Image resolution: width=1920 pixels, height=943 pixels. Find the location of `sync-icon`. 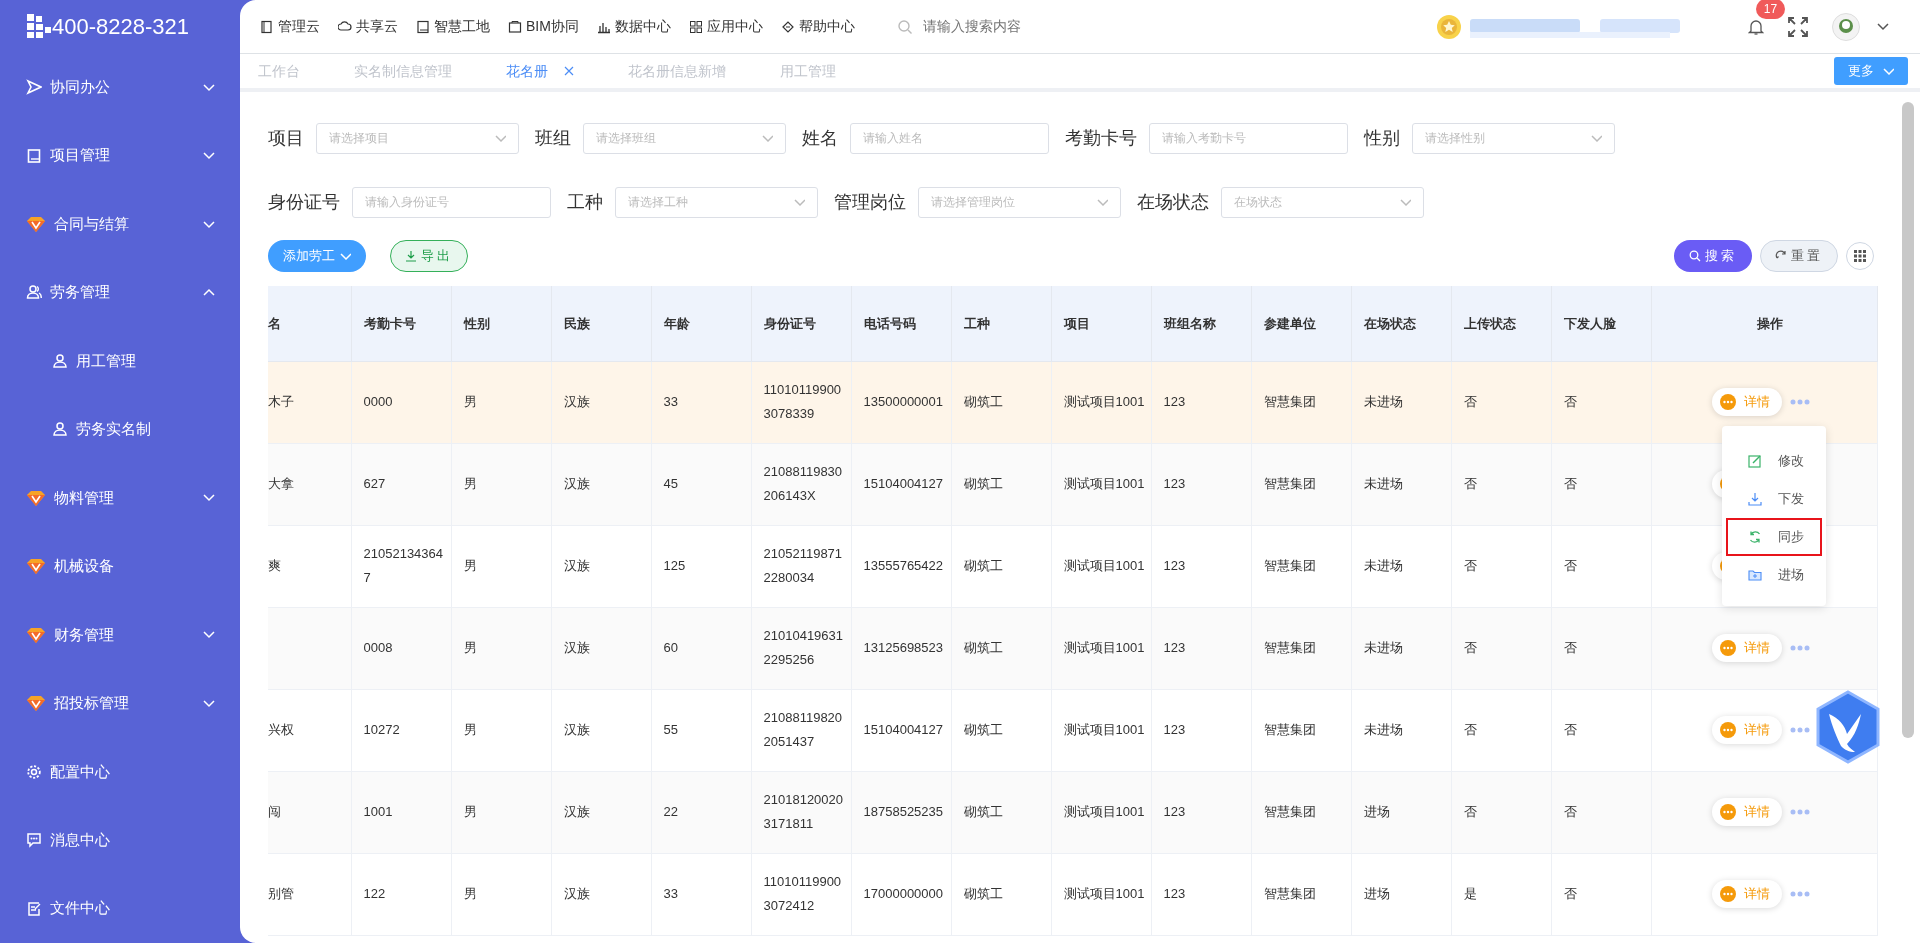

sync-icon is located at coordinates (1755, 537).